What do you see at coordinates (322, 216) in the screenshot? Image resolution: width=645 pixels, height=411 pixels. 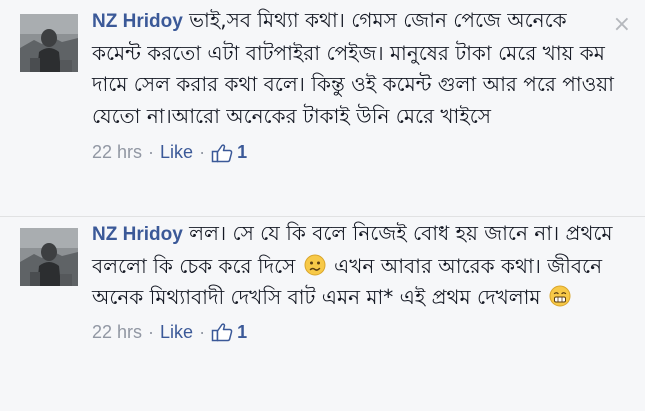 I see `comment-divider` at bounding box center [322, 216].